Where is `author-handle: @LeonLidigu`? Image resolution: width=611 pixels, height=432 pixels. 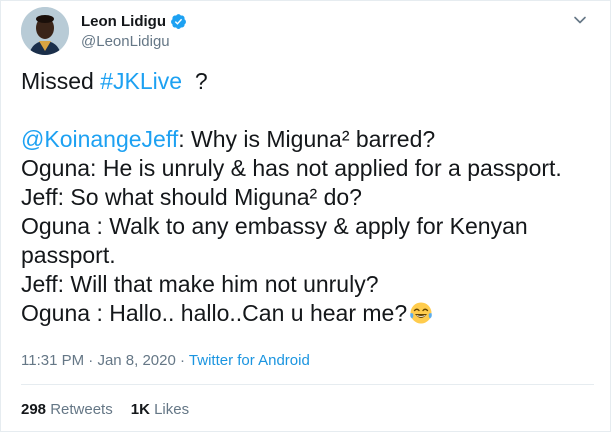
author-handle: @LeonLidigu is located at coordinates (125, 41).